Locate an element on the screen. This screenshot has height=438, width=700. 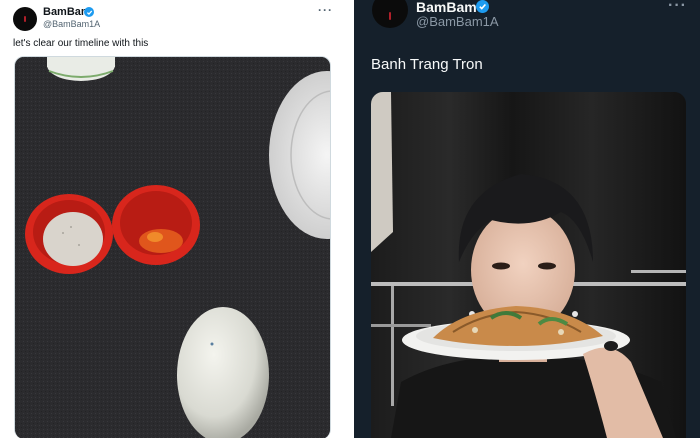
tweet-text: Banh Trang Tron is located at coordinates (427, 64).